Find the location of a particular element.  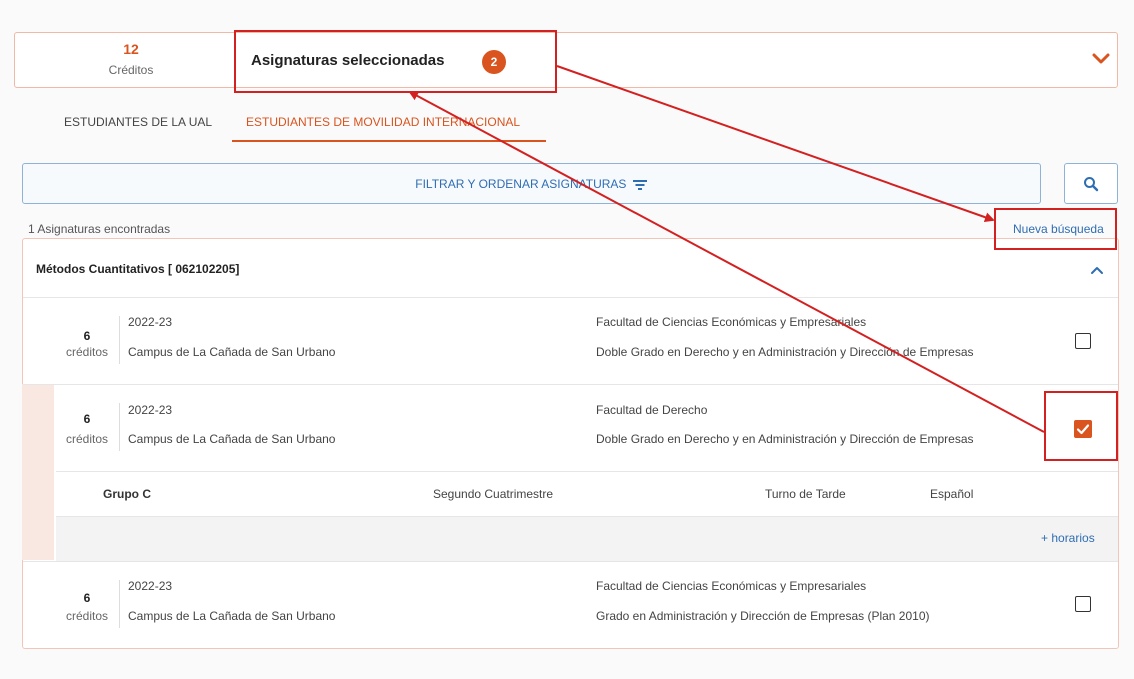

tab-ual-students: ESTUDIANTES DE LA UAL is located at coordinates (138, 122).